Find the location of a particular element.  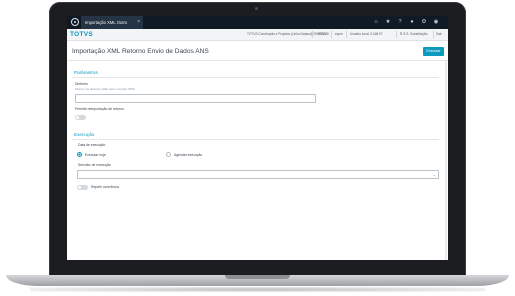

repeat-label: Repetir ocorrência is located at coordinates (105, 187).